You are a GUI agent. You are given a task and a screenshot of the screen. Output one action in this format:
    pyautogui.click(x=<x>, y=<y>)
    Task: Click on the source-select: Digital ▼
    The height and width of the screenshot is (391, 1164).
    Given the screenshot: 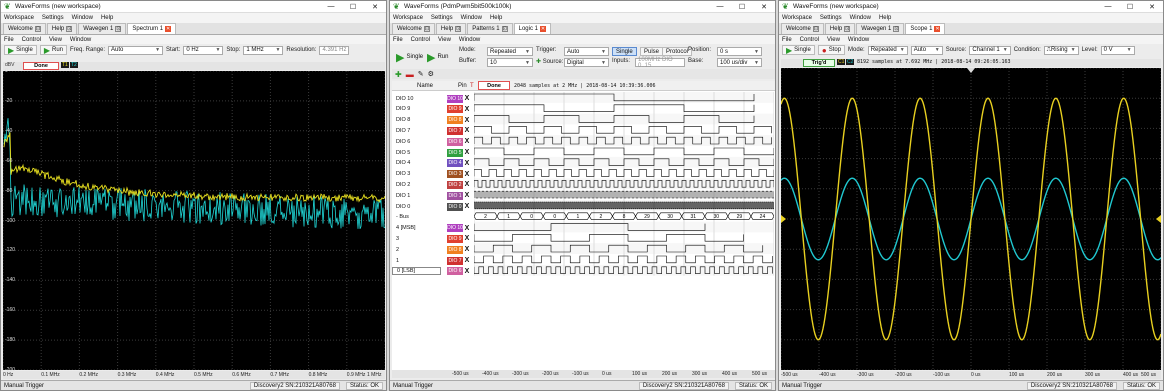 What is the action you would take?
    pyautogui.click(x=586, y=62)
    